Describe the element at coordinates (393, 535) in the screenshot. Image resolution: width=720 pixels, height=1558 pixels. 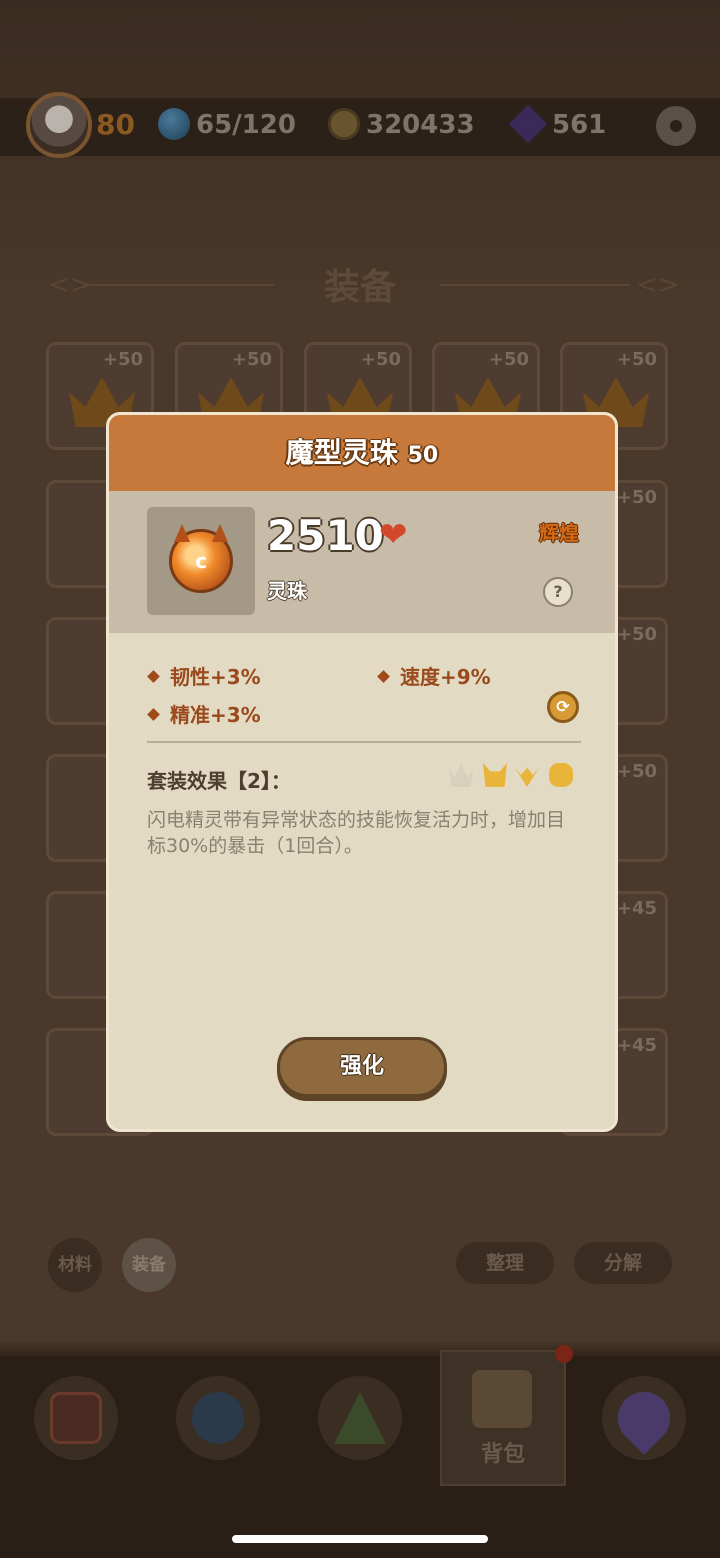
I see `heart-icon: ❤` at that location.